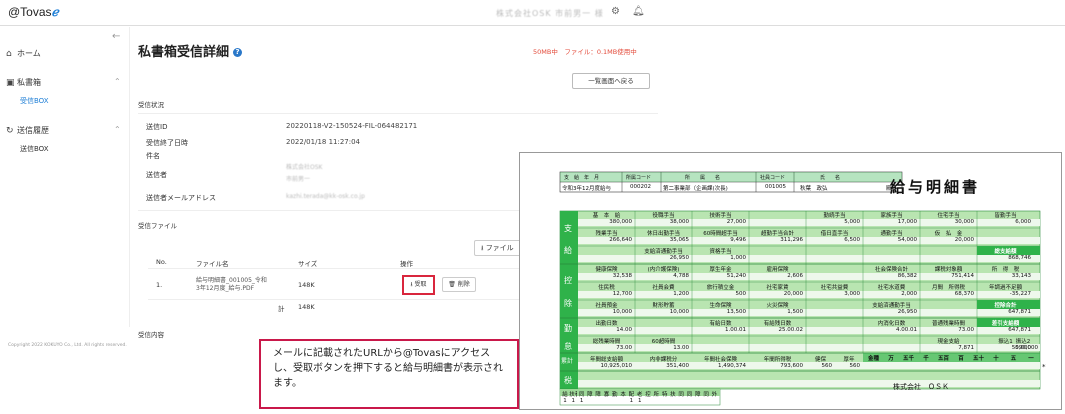 This screenshot has width=1065, height=414. Describe the element at coordinates (157, 127) in the screenshot. I see `label-send-id: 送信ID` at that location.